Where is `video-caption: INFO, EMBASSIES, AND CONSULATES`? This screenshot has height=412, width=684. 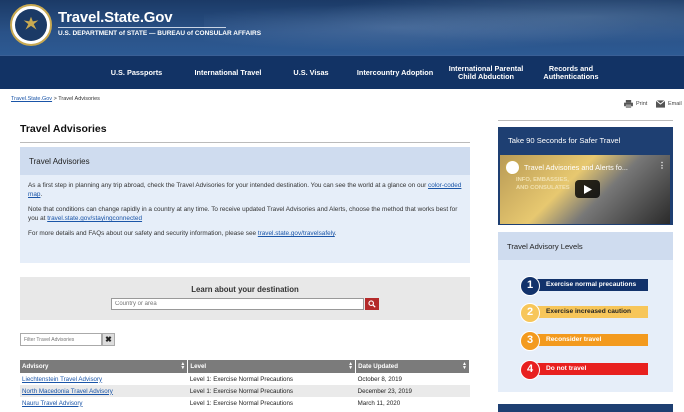 video-caption: INFO, EMBASSIES, AND CONSULATES is located at coordinates (543, 184).